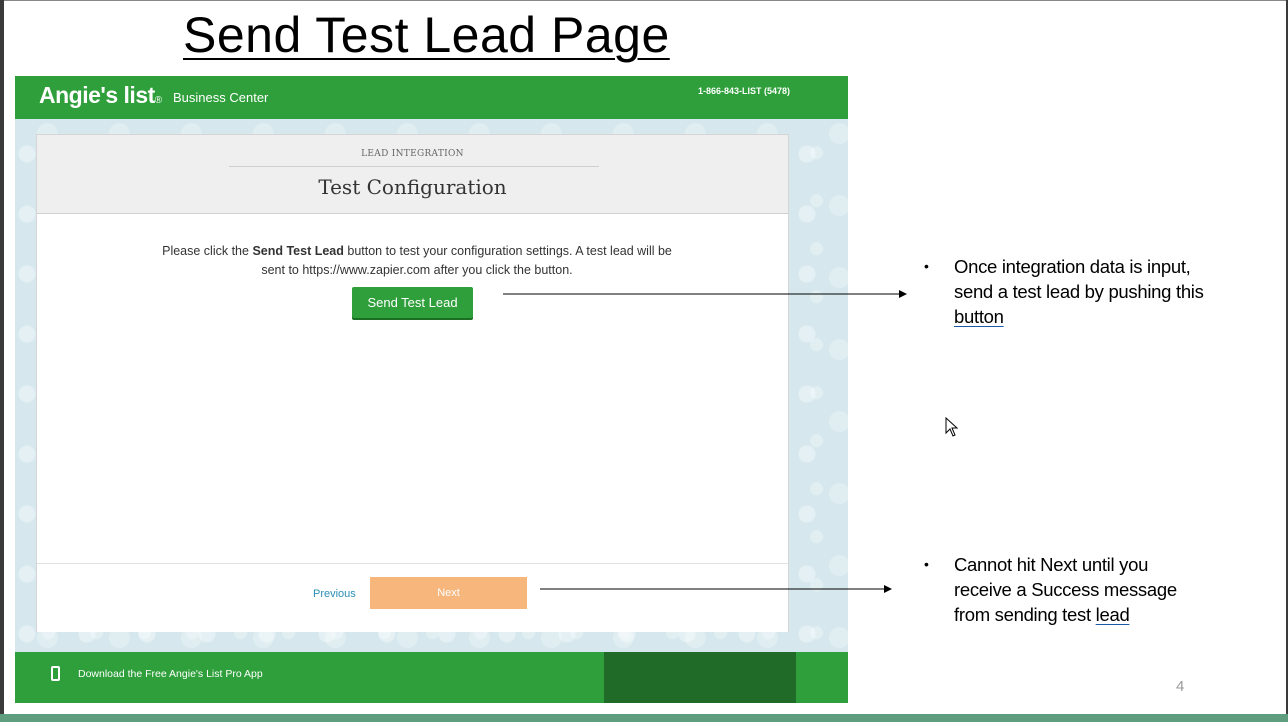 The image size is (1288, 722). Describe the element at coordinates (158, 100) in the screenshot. I see `logo-mark: ®` at that location.